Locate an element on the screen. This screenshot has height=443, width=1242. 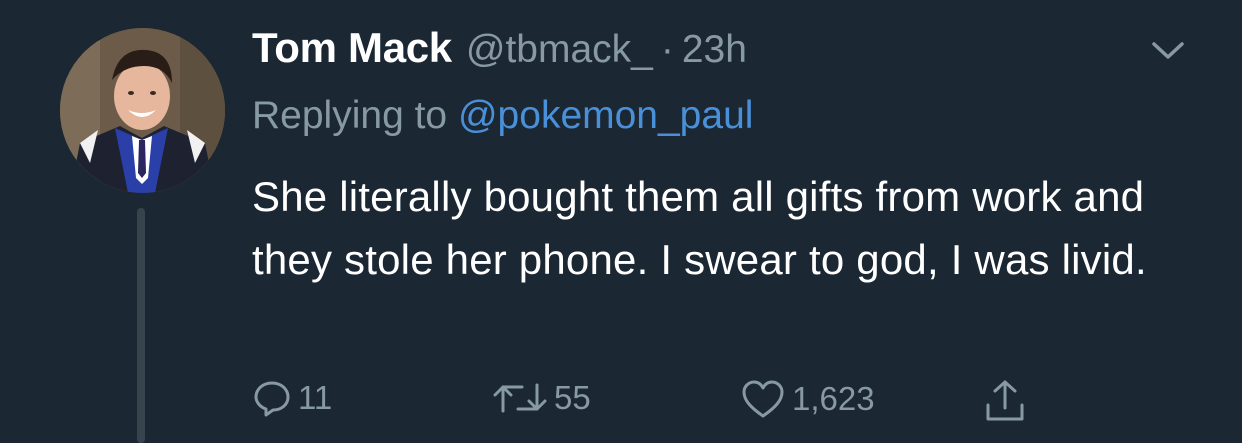
like-button: 1,623 is located at coordinates (807, 399).